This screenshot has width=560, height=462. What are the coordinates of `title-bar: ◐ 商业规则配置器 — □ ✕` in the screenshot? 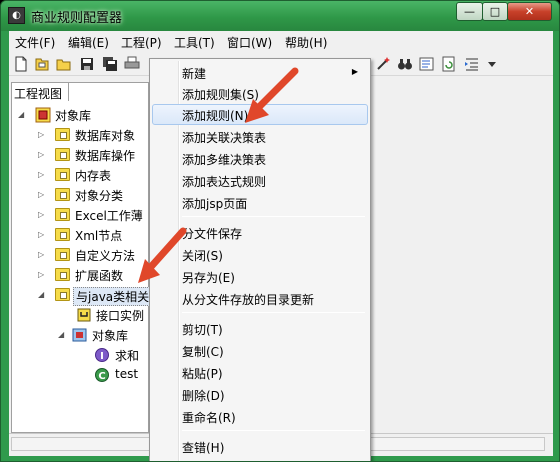 It's located at (280, 16).